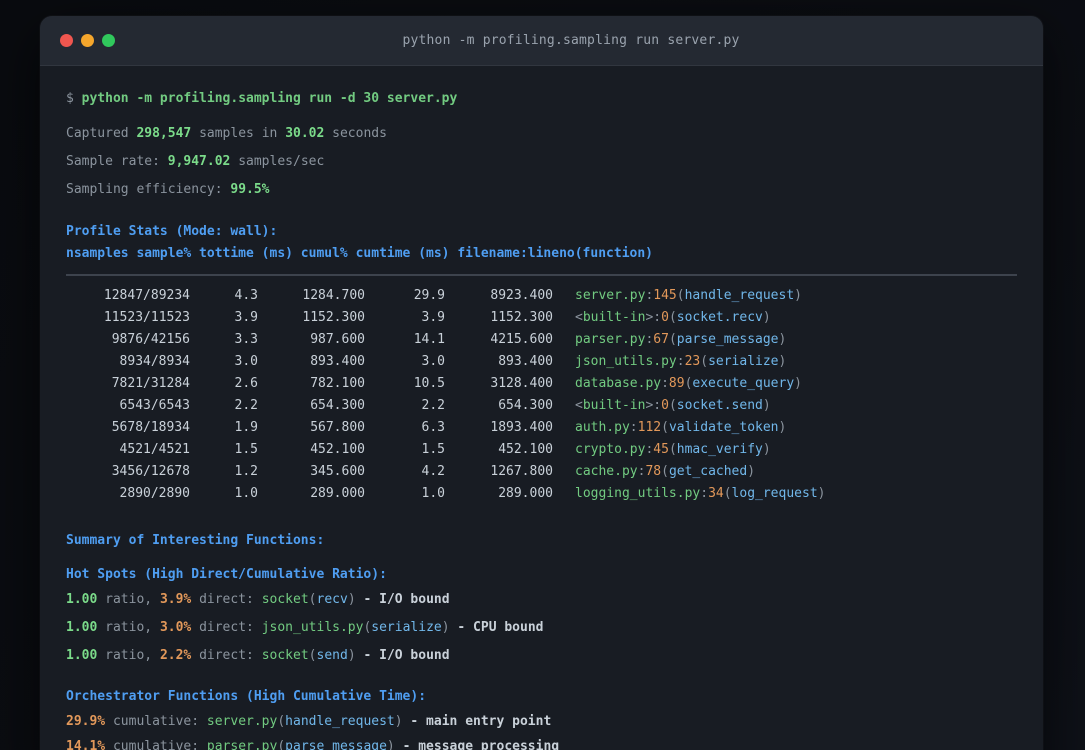 The width and height of the screenshot is (1085, 750). I want to click on traffic-lights, so click(84, 40).